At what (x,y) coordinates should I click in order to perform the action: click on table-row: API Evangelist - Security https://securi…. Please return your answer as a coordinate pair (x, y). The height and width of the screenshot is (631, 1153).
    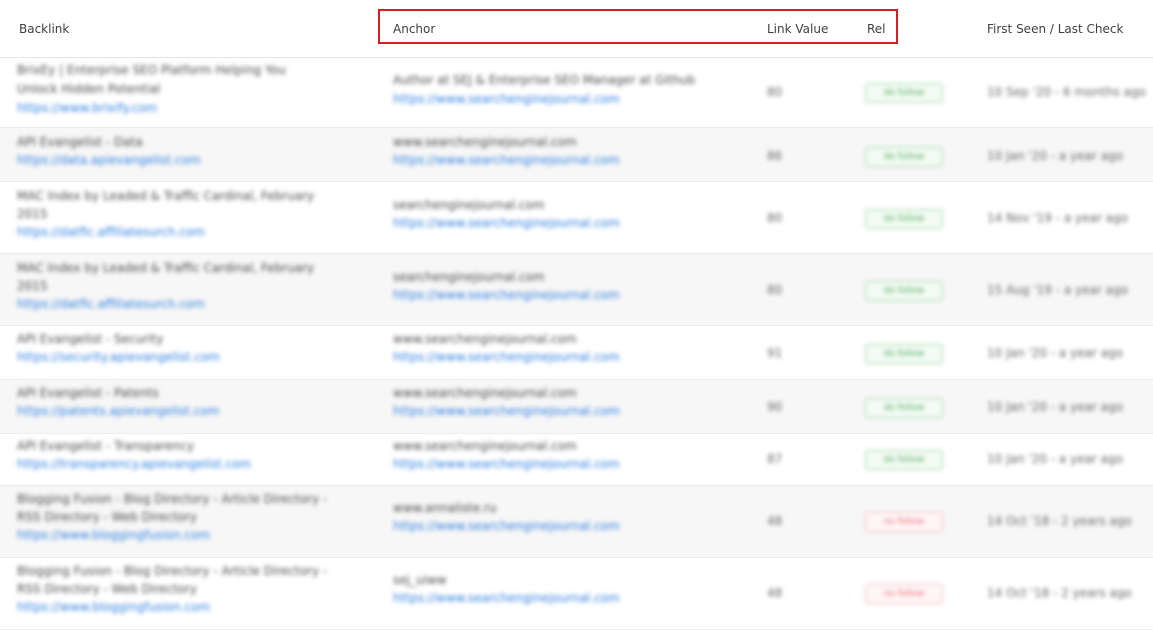
    Looking at the image, I should click on (576, 353).